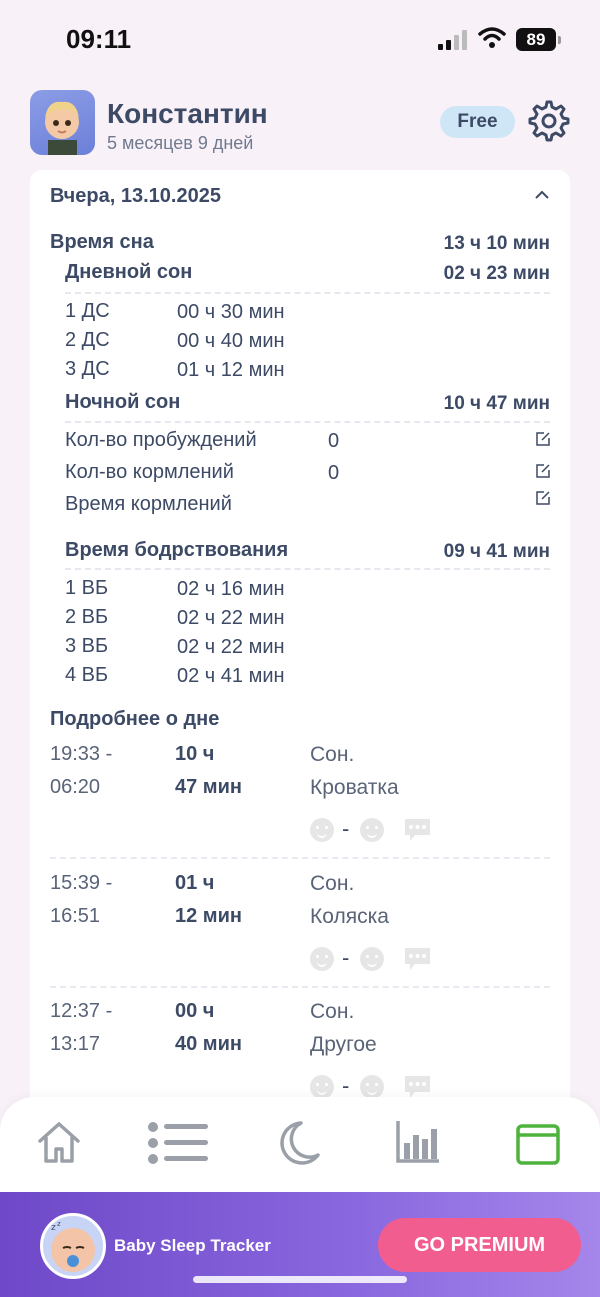  Describe the element at coordinates (538, 1144) in the screenshot. I see `calendar-icon` at that location.